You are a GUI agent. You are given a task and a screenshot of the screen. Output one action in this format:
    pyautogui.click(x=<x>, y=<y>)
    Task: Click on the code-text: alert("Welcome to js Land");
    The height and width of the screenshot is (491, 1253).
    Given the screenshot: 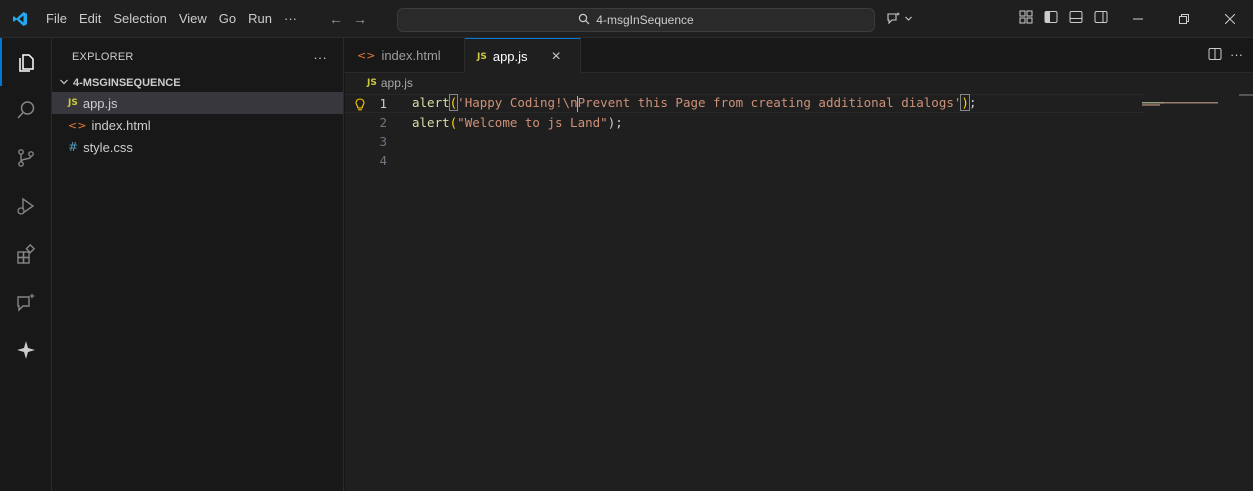 What is the action you would take?
    pyautogui.click(x=517, y=122)
    